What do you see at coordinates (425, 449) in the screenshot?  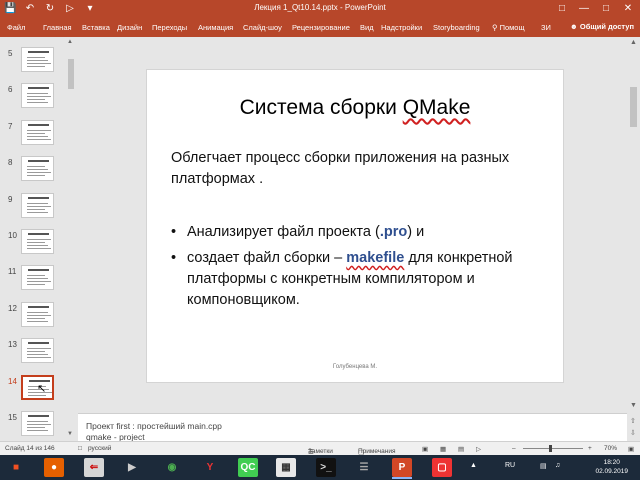 I see `normal-view-icon: ▣` at bounding box center [425, 449].